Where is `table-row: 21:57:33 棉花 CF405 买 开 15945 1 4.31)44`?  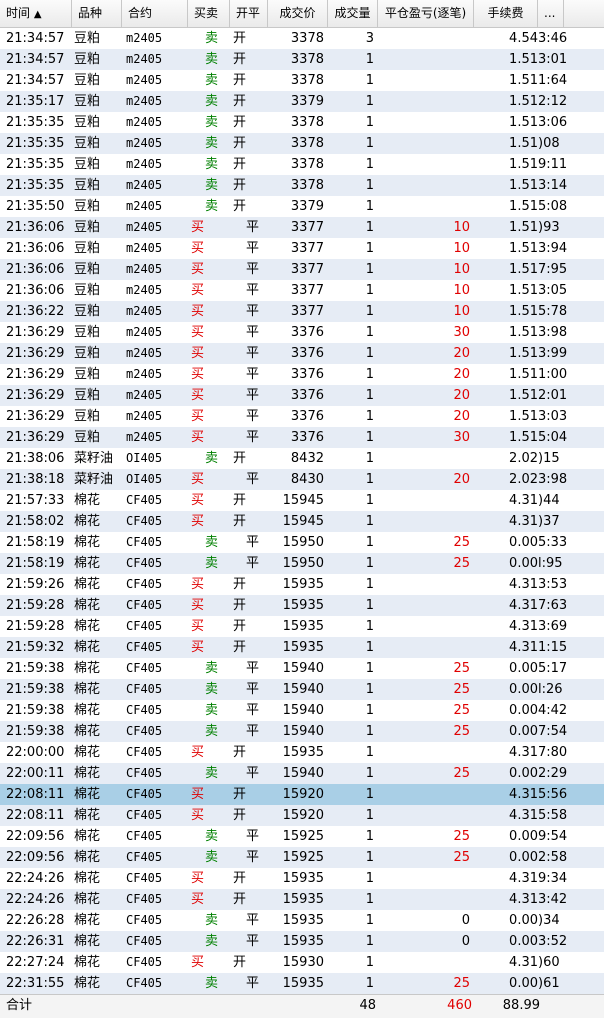
table-row: 21:57:33 棉花 CF405 买 开 15945 1 4.31)44 is located at coordinates (302, 500).